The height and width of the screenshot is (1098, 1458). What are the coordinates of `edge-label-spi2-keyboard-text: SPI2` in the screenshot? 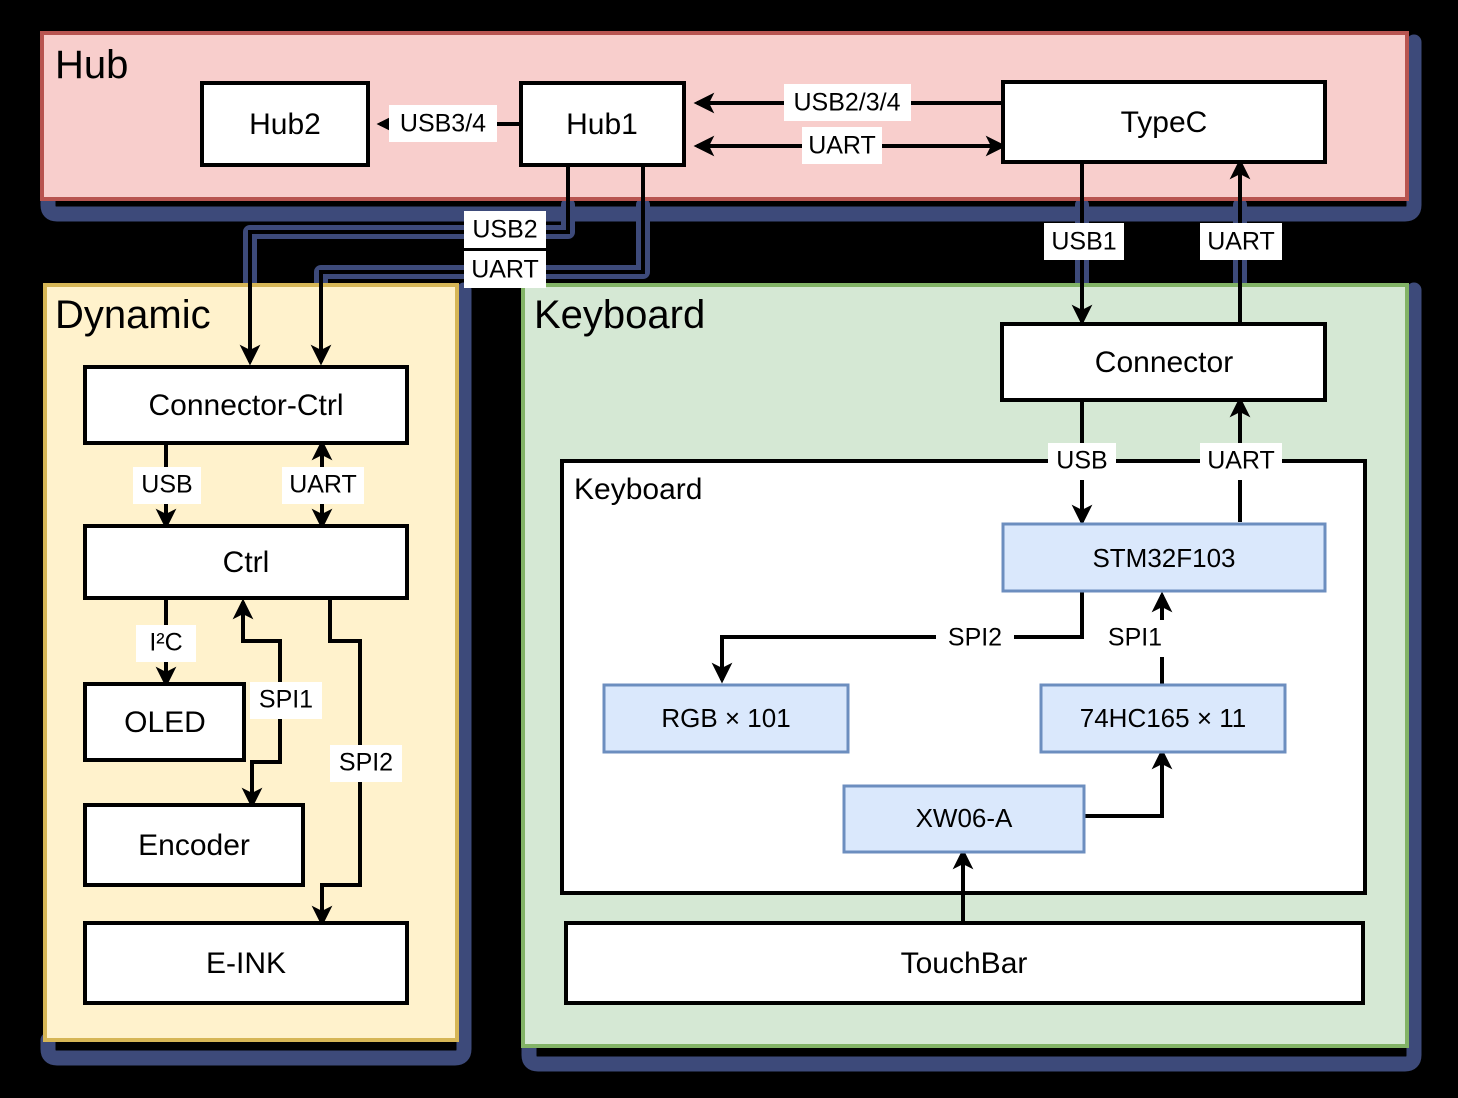 It's located at (975, 638).